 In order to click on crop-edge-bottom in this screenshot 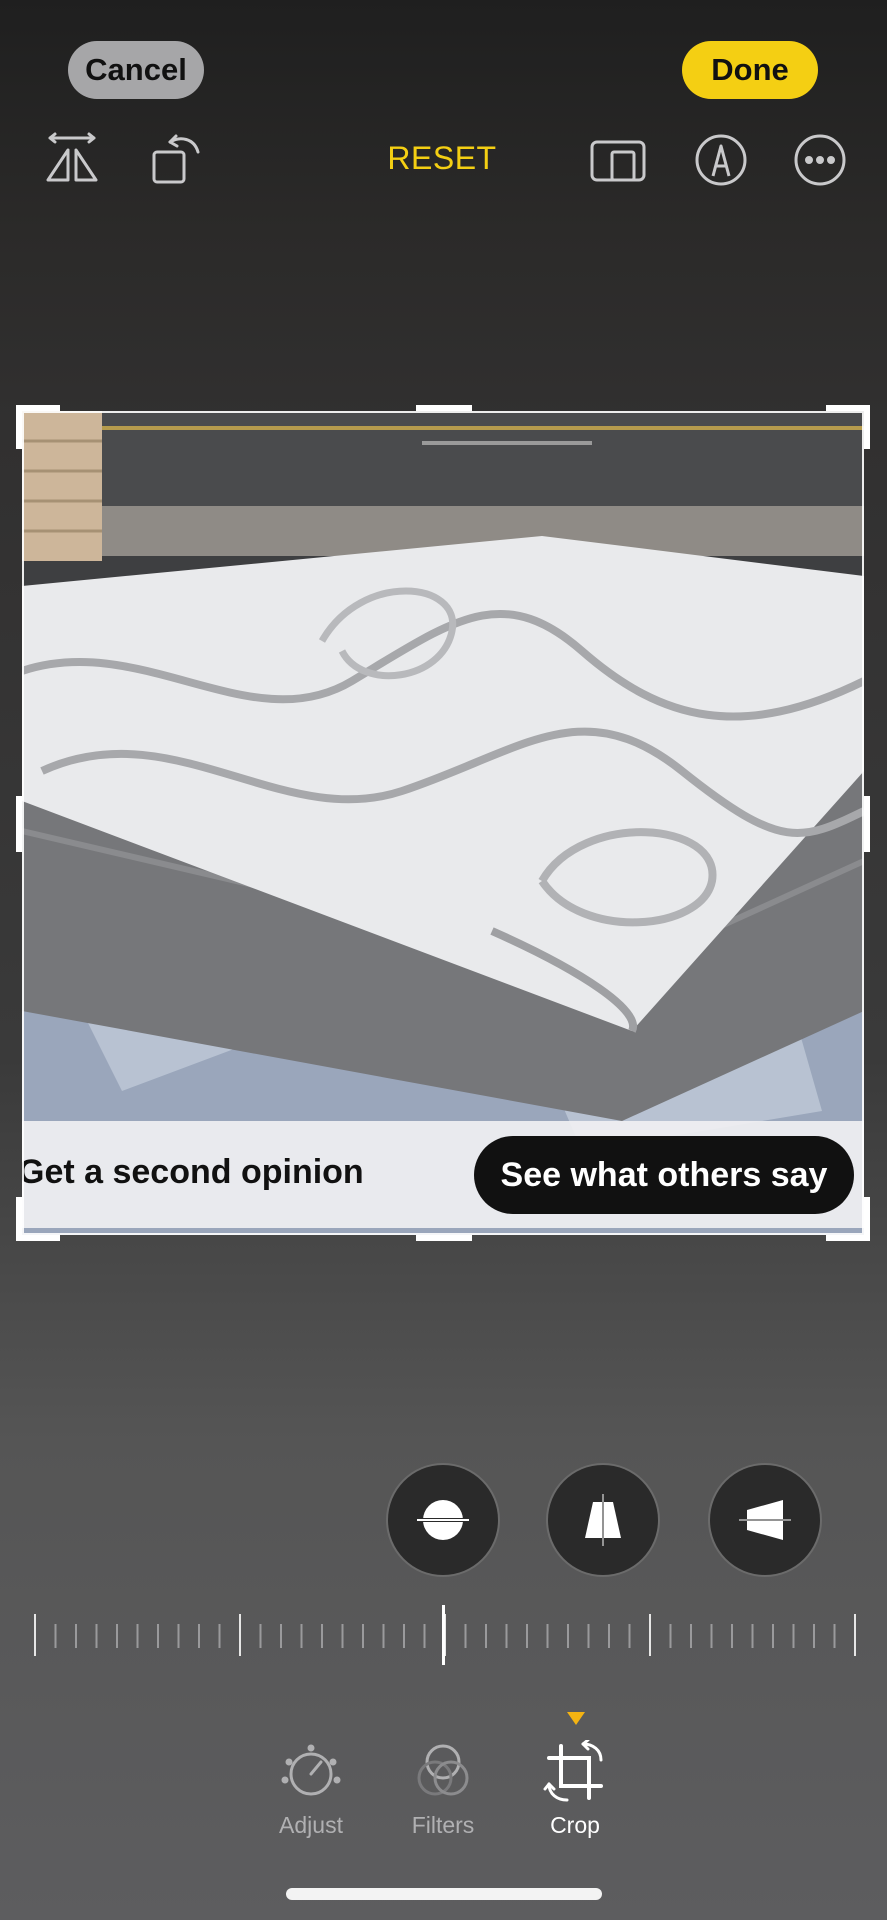, I will do `click(444, 1238)`.